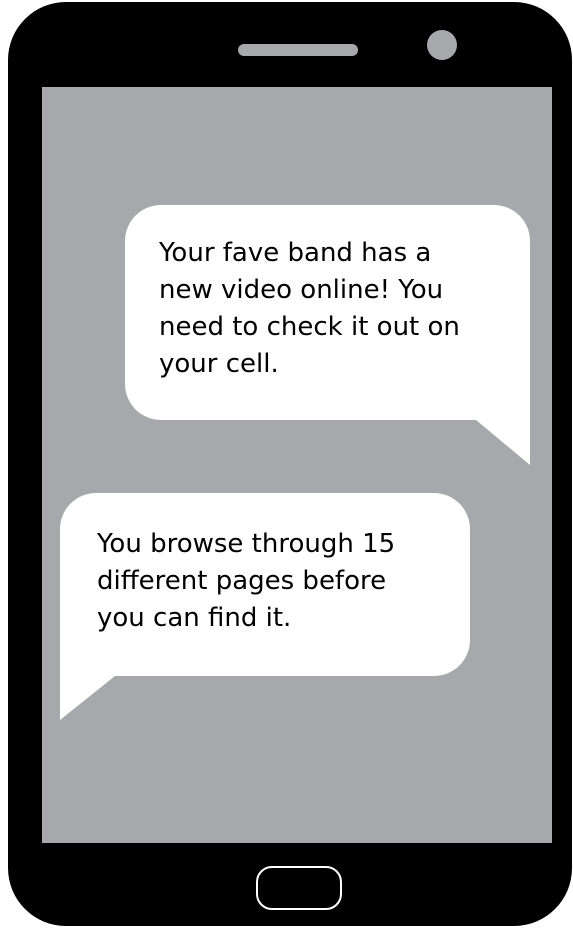 The width and height of the screenshot is (573, 928). Describe the element at coordinates (298, 50) in the screenshot. I see `speaker-grille-icon` at that location.